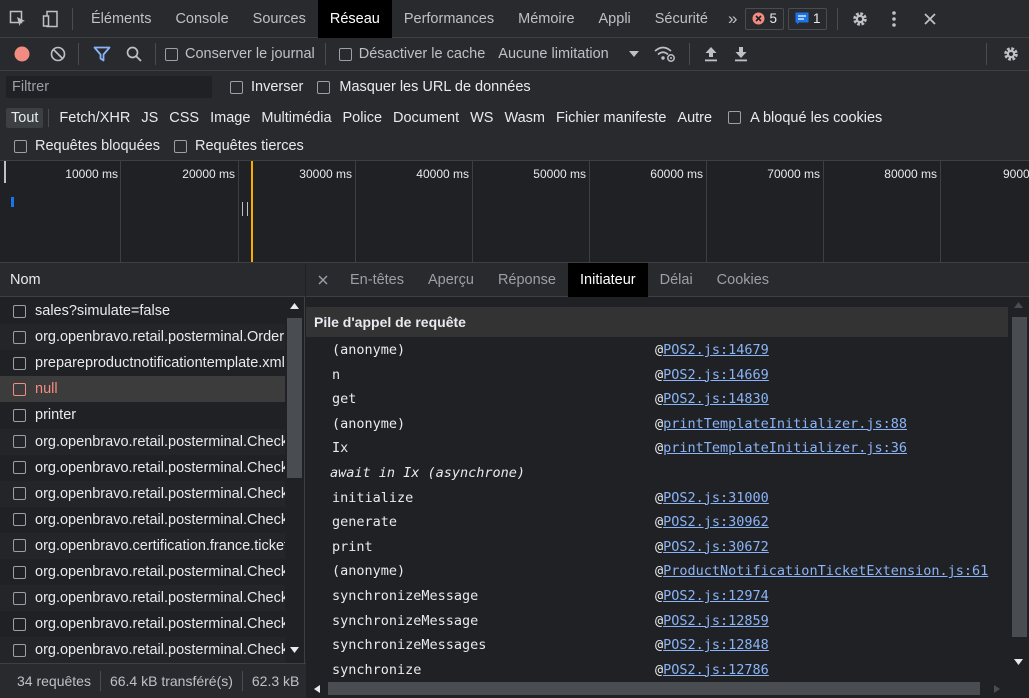  Describe the element at coordinates (152, 280) in the screenshot. I see `name-column-header: Nom` at that location.